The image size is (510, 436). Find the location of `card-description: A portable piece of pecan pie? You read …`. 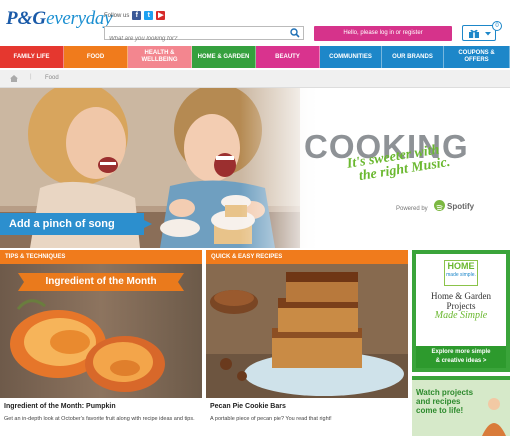

card-description: A portable piece of pecan pie? You read … is located at coordinates (271, 419).